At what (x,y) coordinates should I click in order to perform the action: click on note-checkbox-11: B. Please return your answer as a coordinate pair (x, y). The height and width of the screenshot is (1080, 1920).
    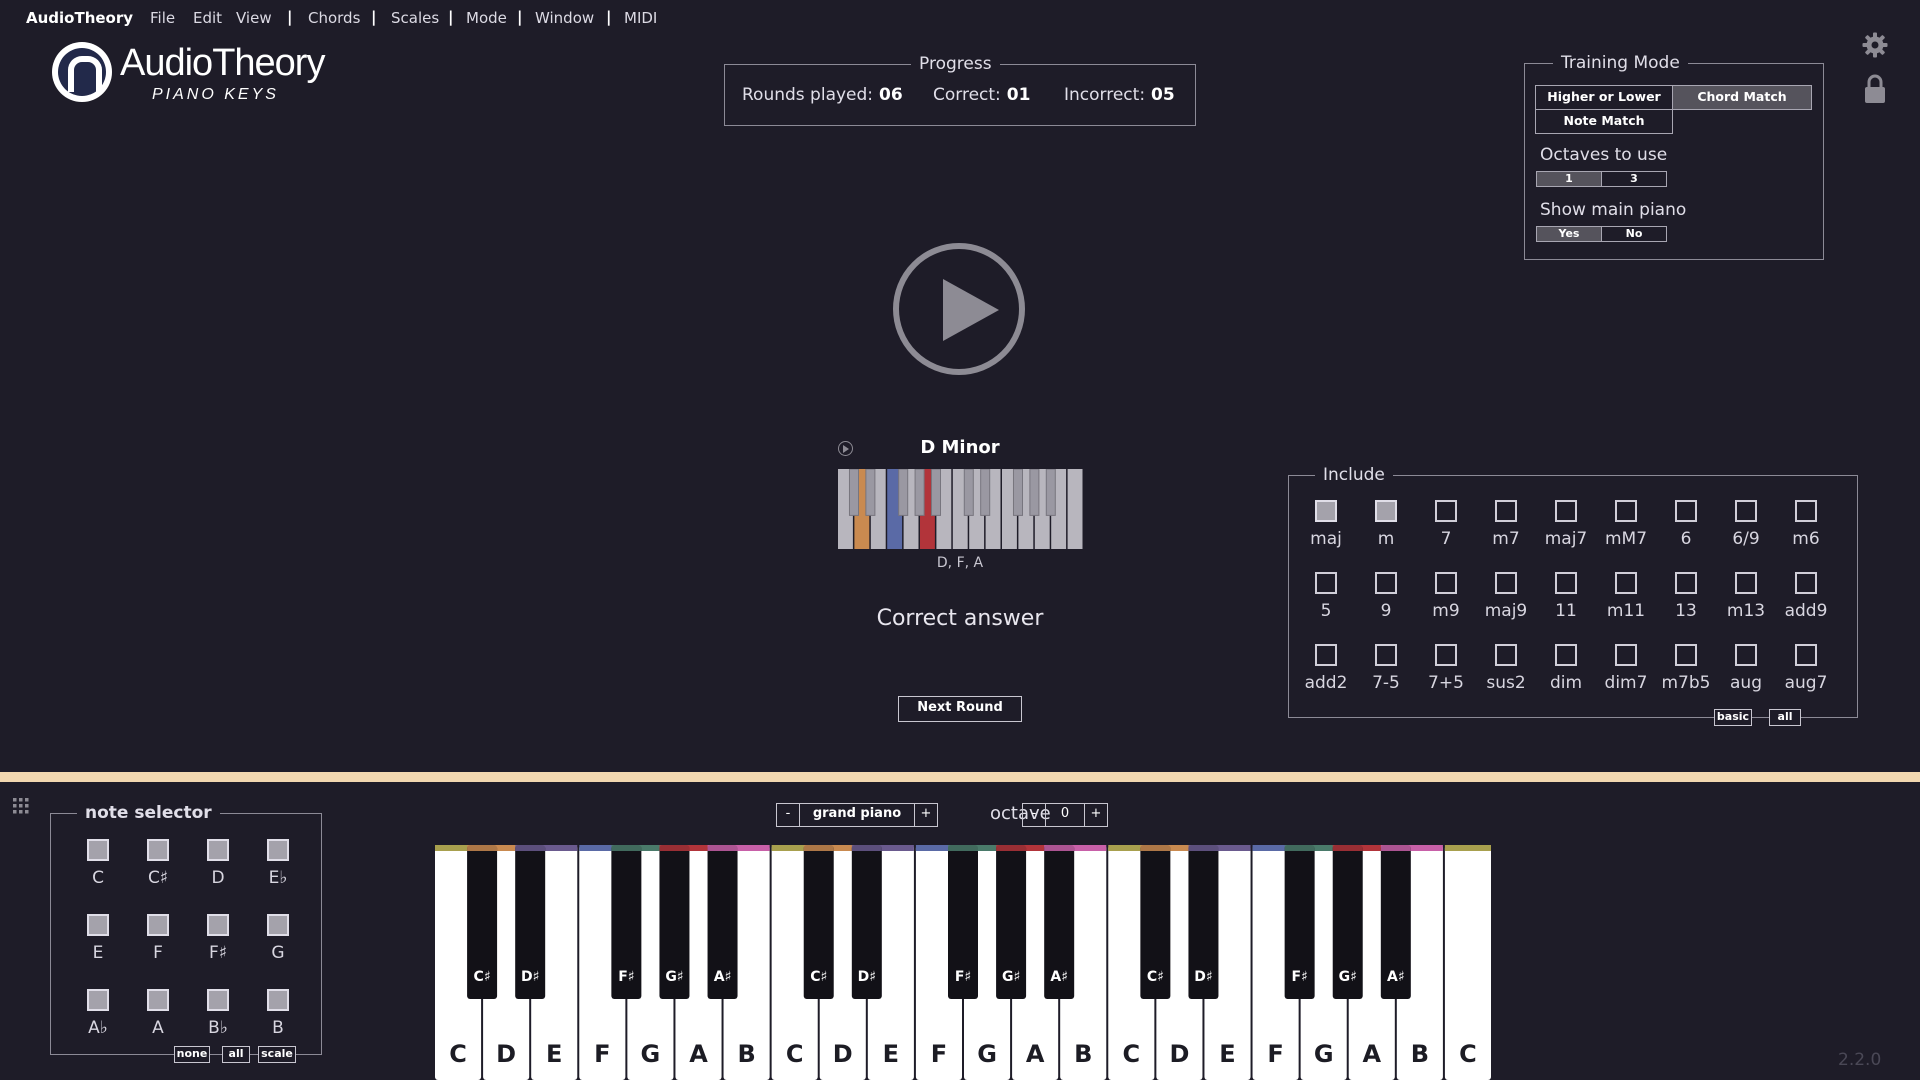
    Looking at the image, I should click on (278, 1013).